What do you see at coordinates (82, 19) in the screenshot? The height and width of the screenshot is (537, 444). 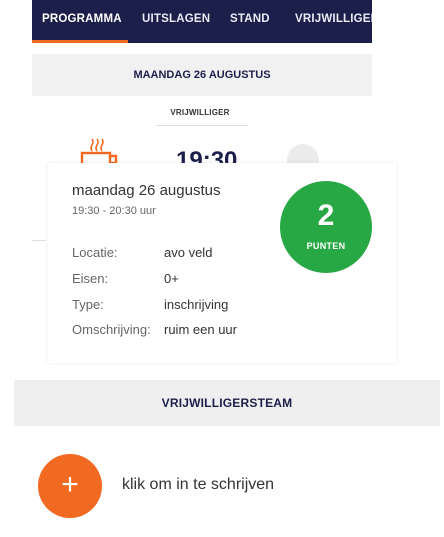 I see `tab-programma: PROGRAMMA` at bounding box center [82, 19].